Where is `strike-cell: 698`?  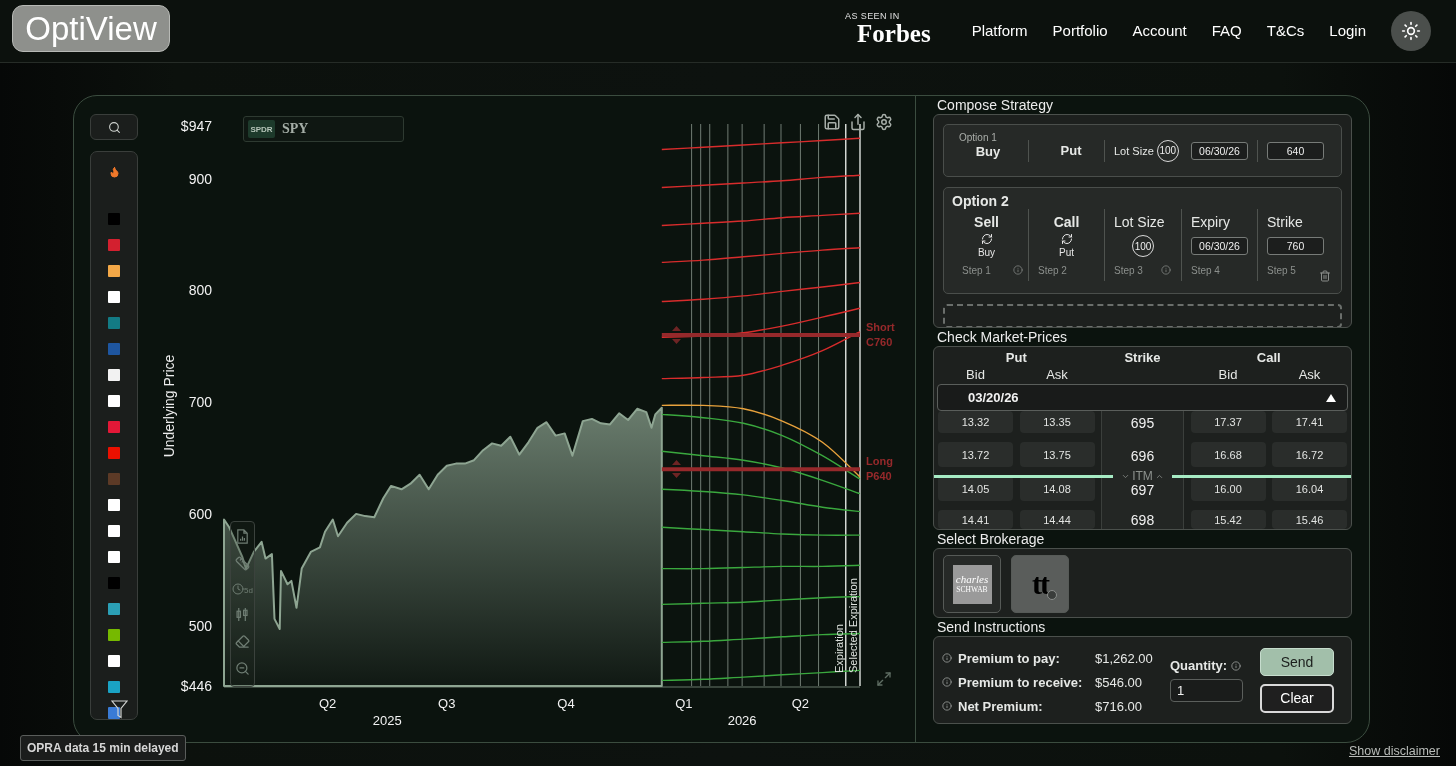
strike-cell: 698 is located at coordinates (1142, 519).